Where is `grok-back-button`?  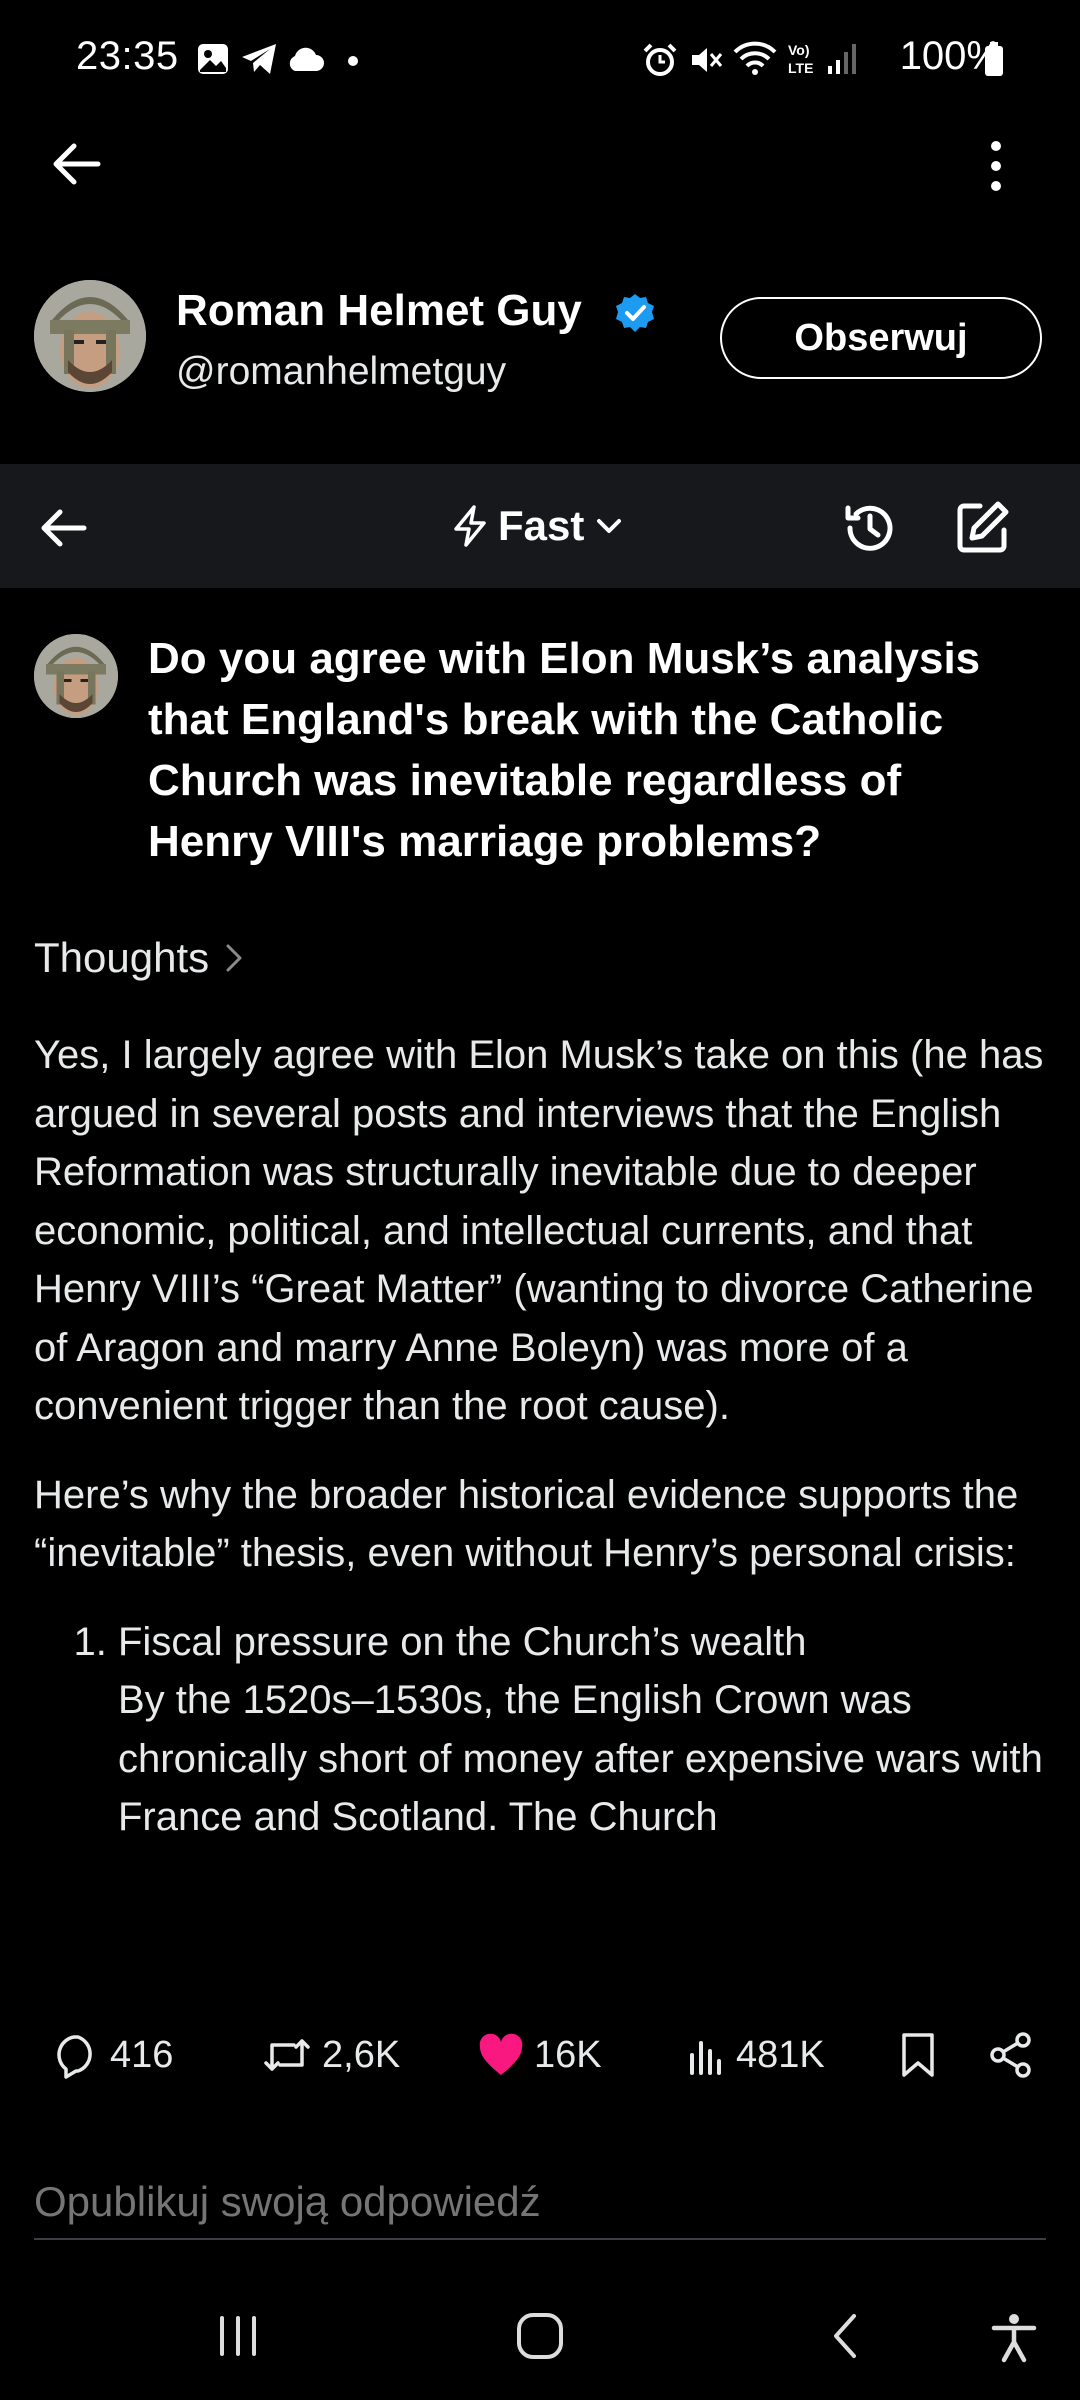 grok-back-button is located at coordinates (64, 528).